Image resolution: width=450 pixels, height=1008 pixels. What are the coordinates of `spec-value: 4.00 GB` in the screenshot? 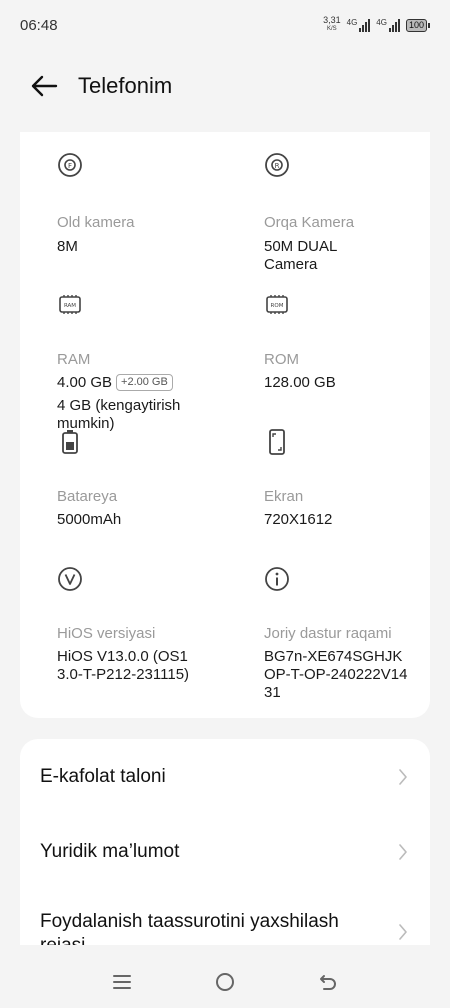 It's located at (85, 382).